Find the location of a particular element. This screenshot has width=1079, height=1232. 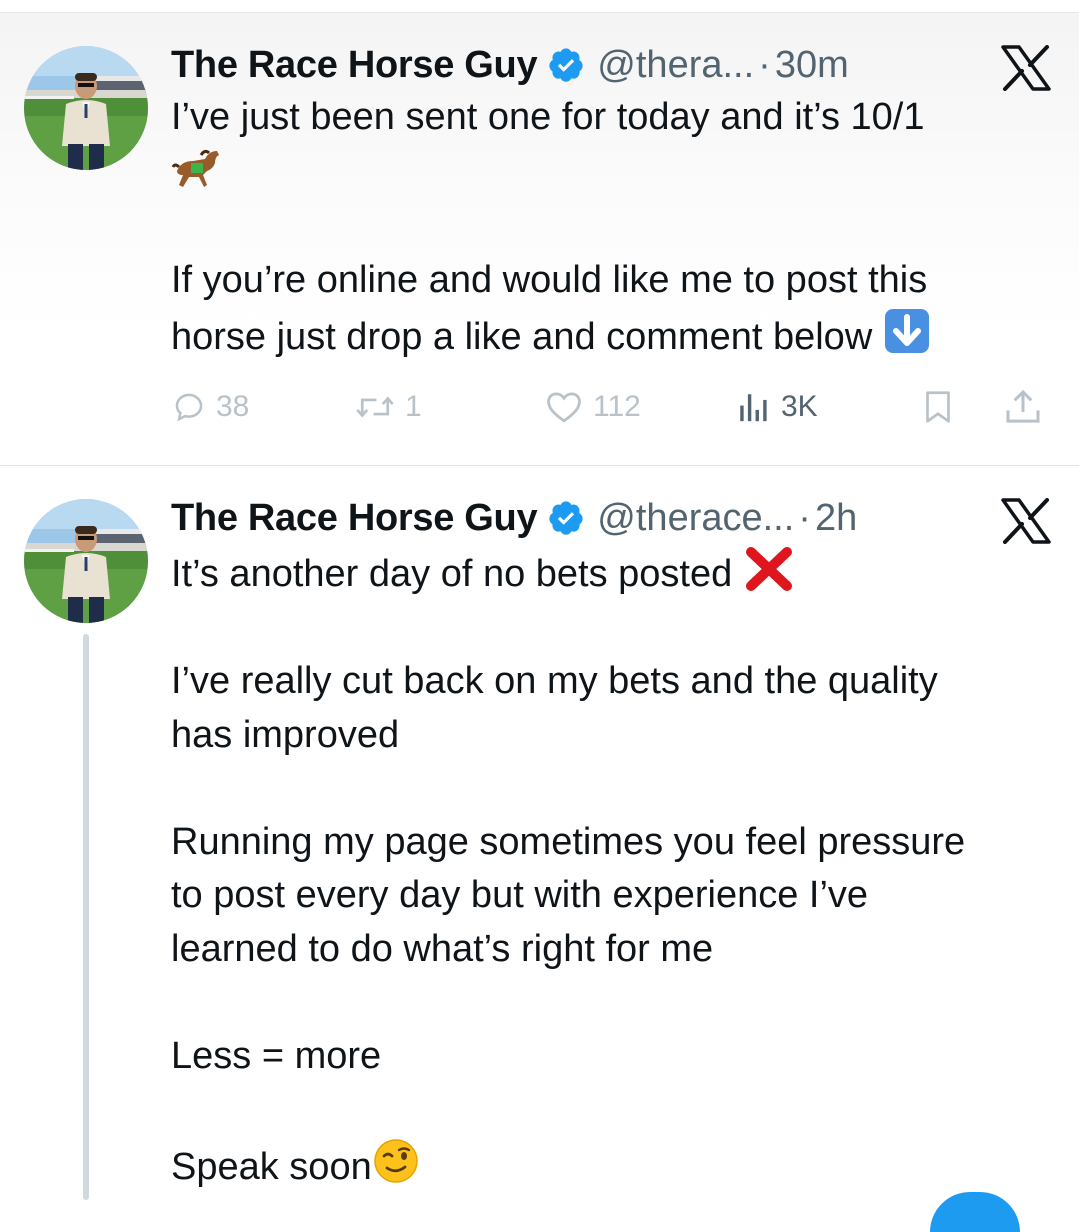

racehorse-emoji-icon is located at coordinates (195, 168).